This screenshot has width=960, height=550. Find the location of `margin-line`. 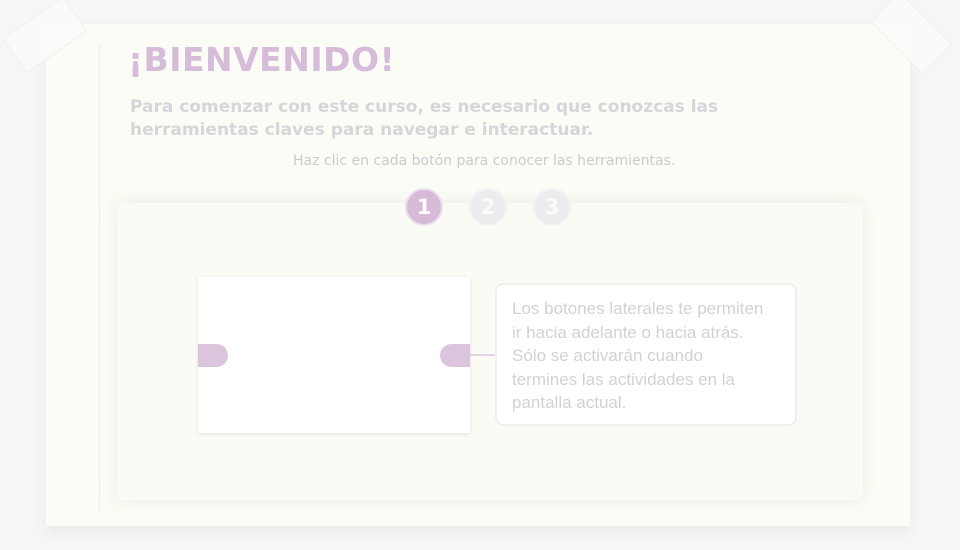

margin-line is located at coordinates (99, 278).